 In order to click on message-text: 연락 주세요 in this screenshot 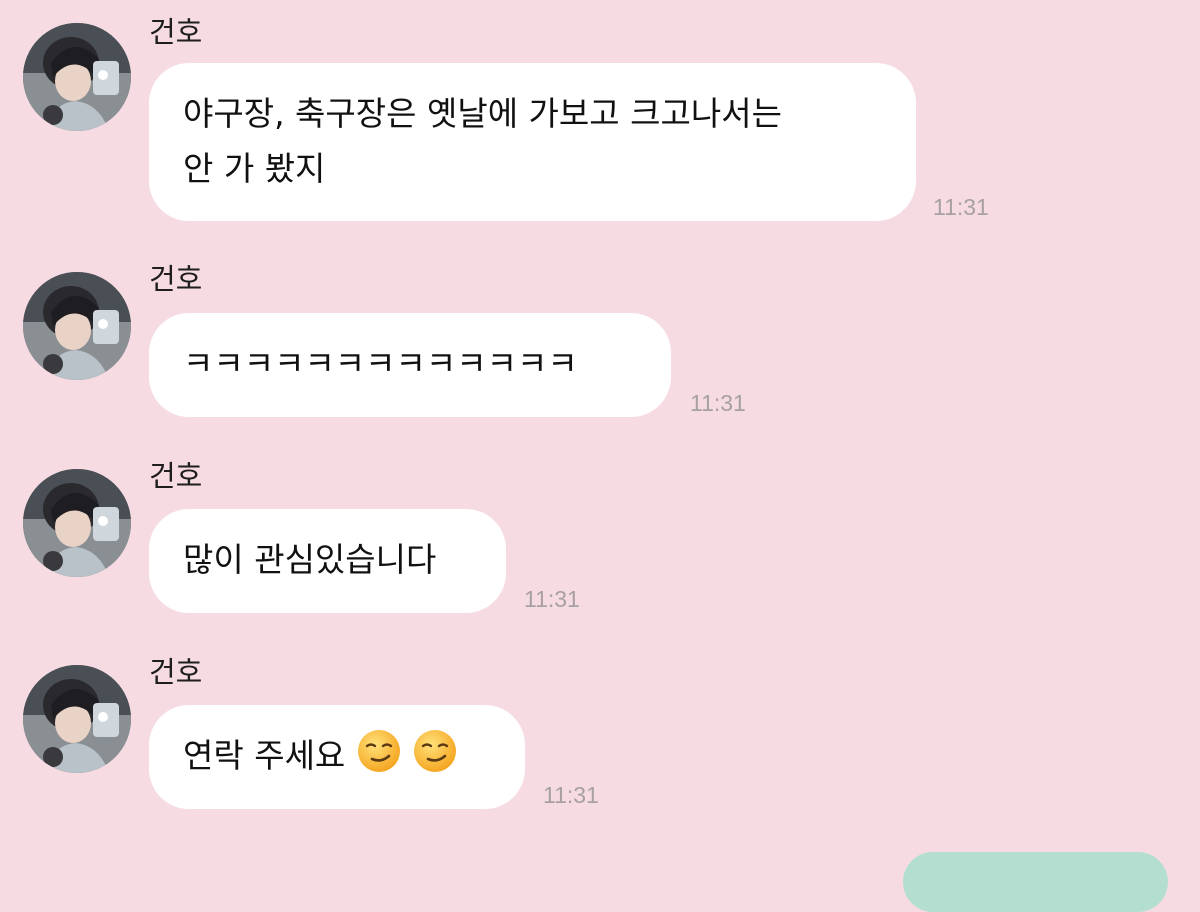, I will do `click(264, 755)`.